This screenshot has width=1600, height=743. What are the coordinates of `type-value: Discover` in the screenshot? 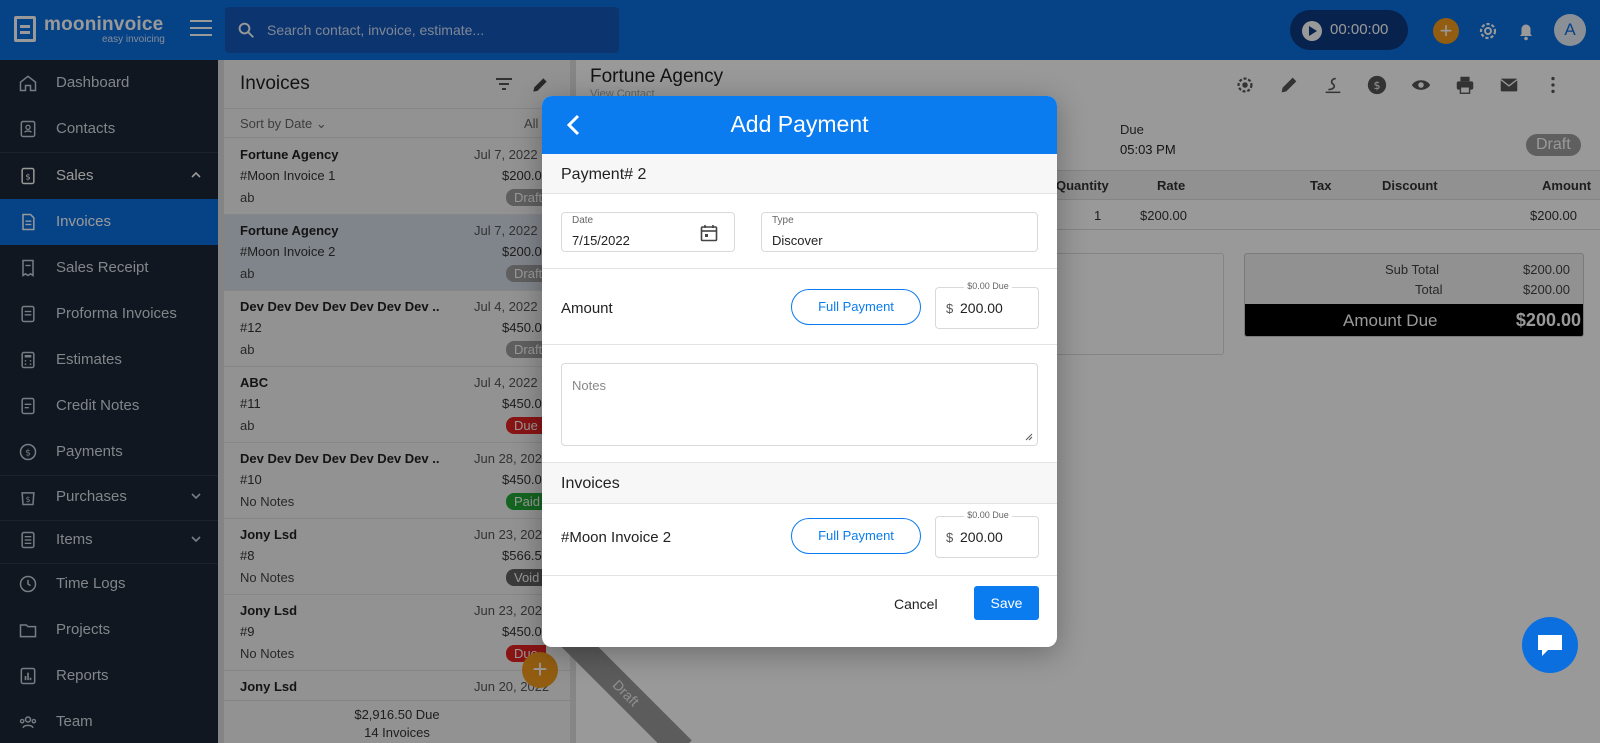 It's located at (797, 240).